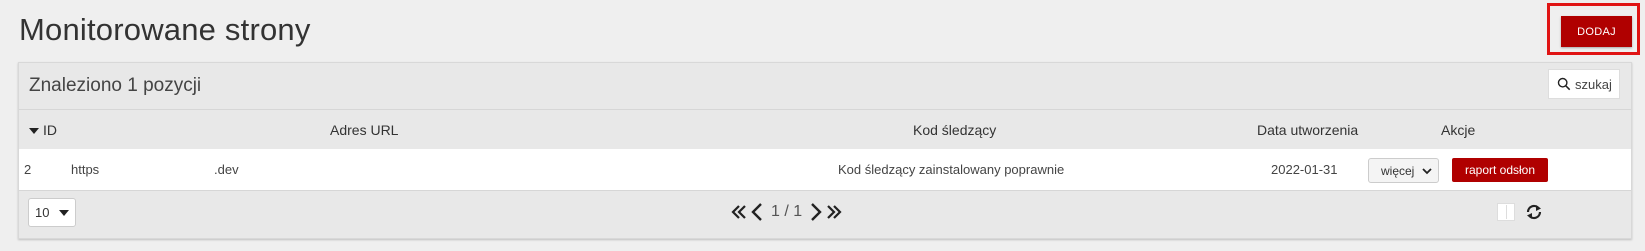 This screenshot has width=1645, height=251. Describe the element at coordinates (1427, 170) in the screenshot. I see `chevron-down-icon` at that location.